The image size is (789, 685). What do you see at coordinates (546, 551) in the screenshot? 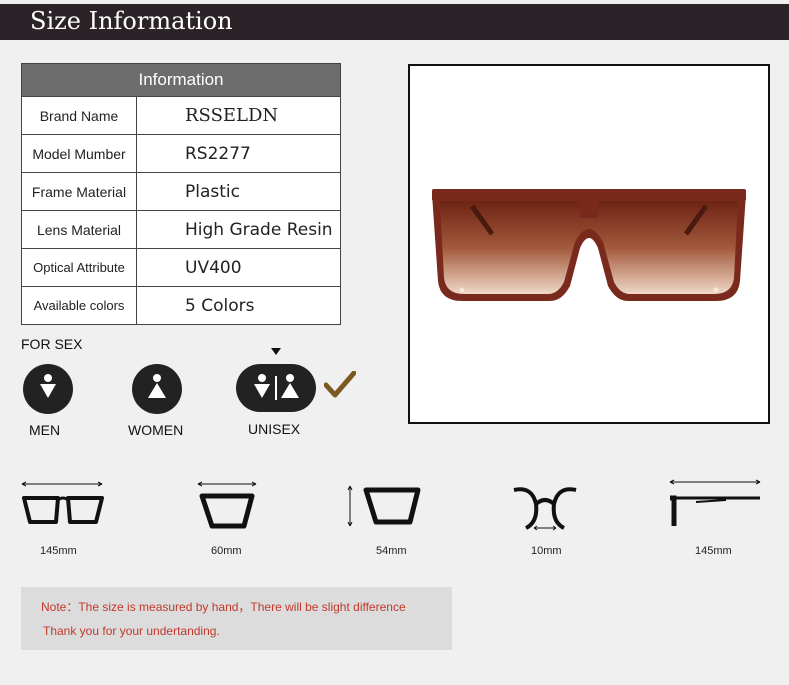
I see `measurement-label: 10mm` at bounding box center [546, 551].